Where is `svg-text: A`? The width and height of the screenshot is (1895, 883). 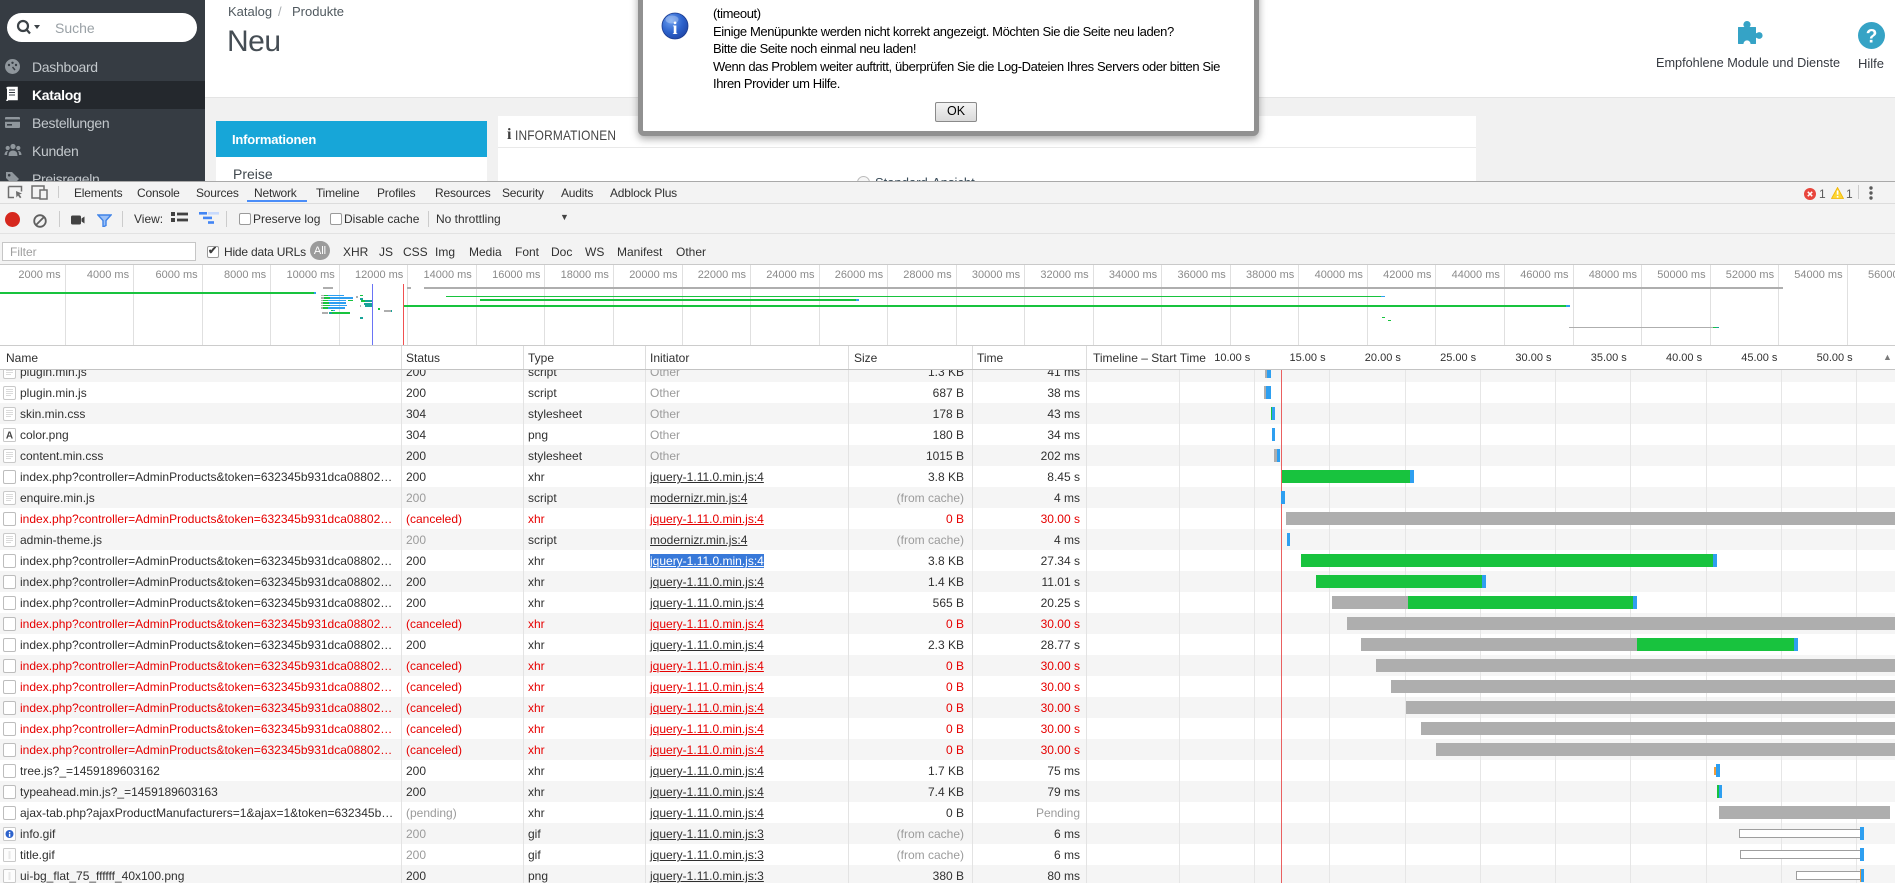 svg-text: A is located at coordinates (9, 436).